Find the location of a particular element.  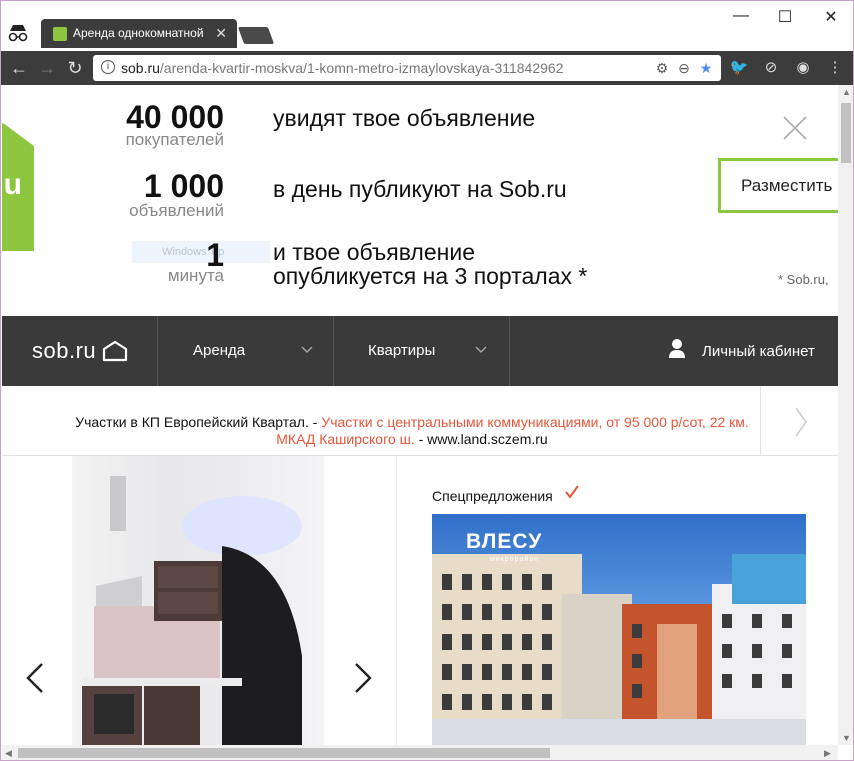

vertical-scrollbar: ▲ ▼ is located at coordinates (845, 415).